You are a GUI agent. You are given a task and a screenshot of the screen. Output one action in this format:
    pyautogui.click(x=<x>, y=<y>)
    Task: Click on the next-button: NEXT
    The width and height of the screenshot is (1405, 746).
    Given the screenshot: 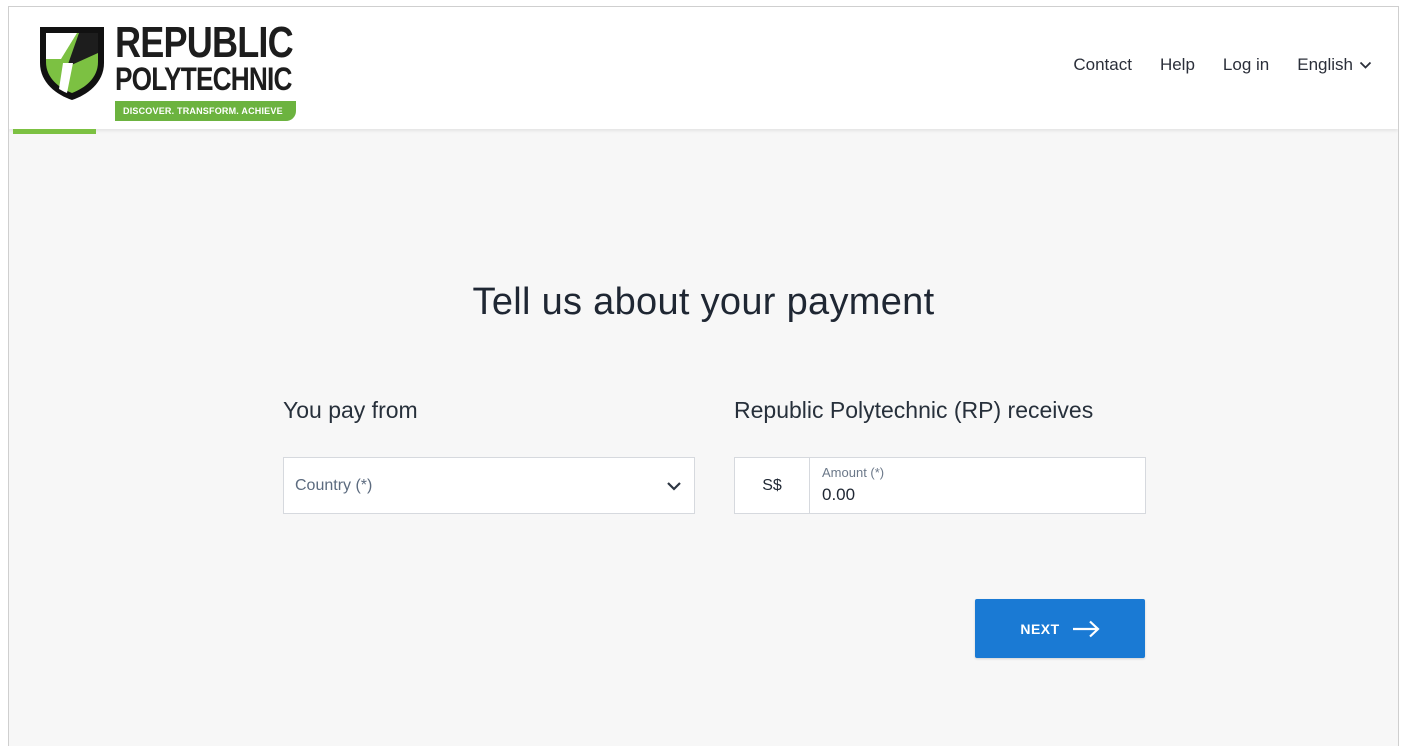 What is the action you would take?
    pyautogui.click(x=1060, y=628)
    